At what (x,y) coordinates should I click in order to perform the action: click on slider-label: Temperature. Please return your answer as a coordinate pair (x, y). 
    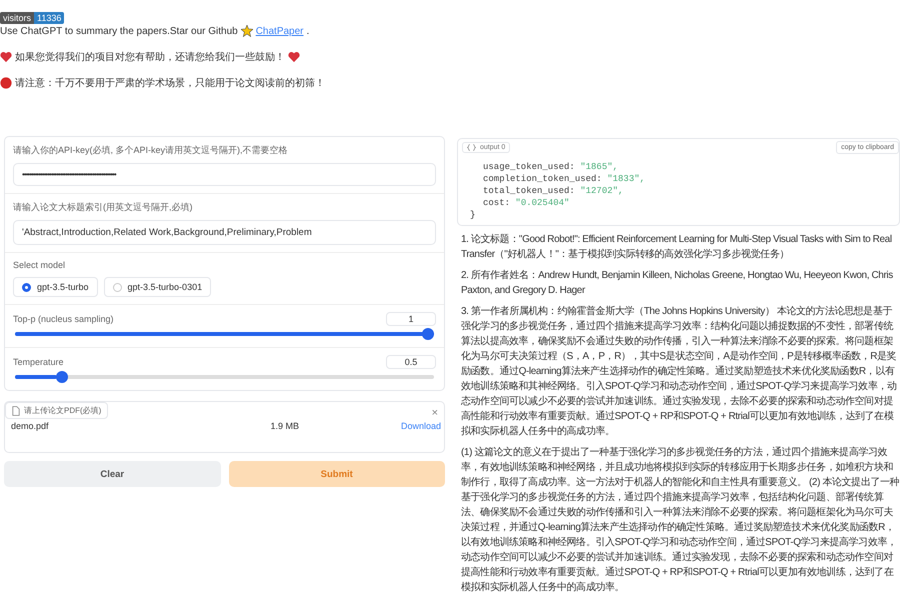
    Looking at the image, I should click on (38, 362).